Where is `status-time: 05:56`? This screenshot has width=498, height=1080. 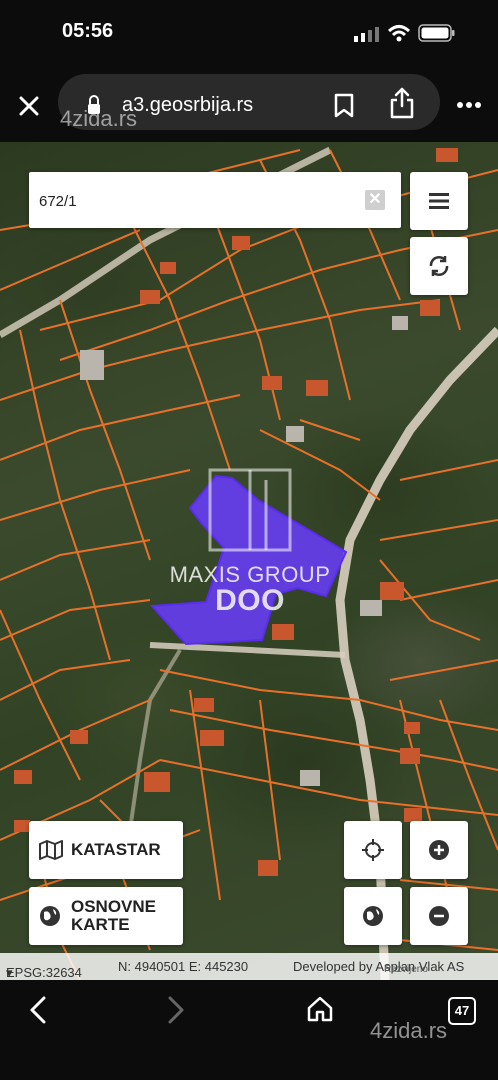 status-time: 05:56 is located at coordinates (88, 31).